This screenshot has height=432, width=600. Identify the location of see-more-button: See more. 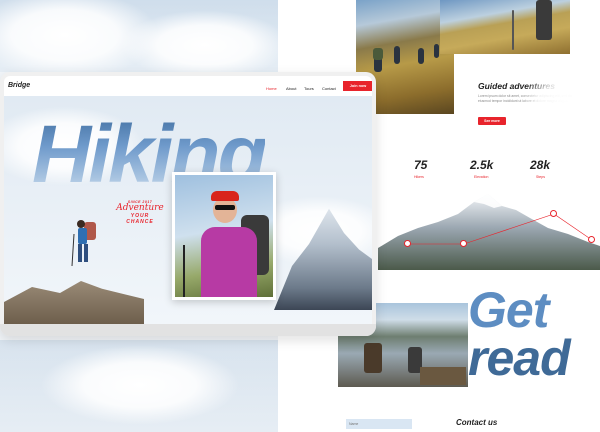
(492, 121).